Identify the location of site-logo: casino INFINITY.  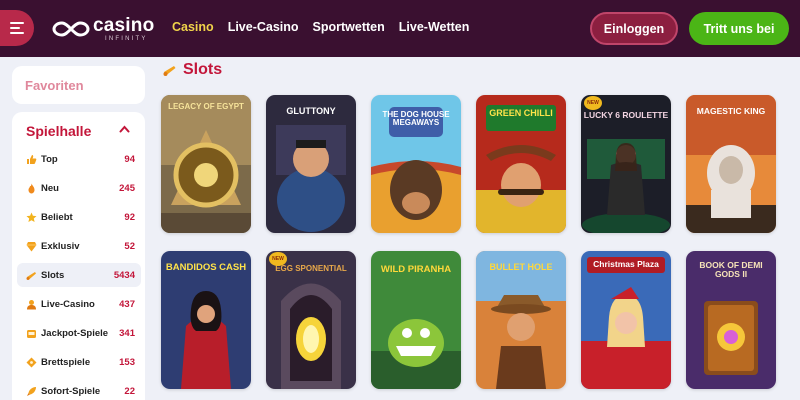
(103, 29).